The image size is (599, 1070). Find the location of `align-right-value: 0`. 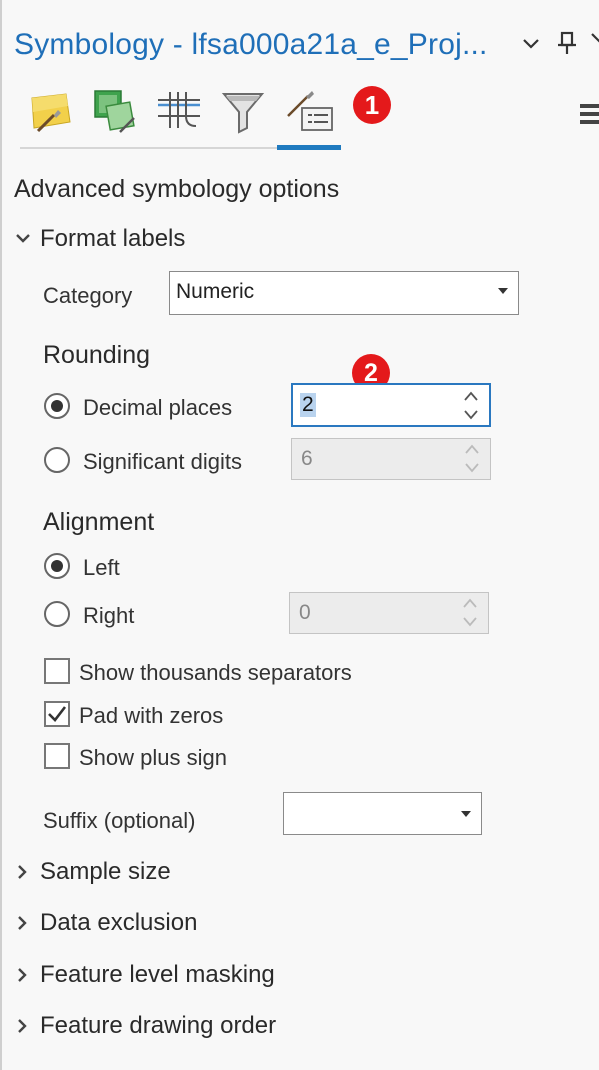

align-right-value: 0 is located at coordinates (305, 612).